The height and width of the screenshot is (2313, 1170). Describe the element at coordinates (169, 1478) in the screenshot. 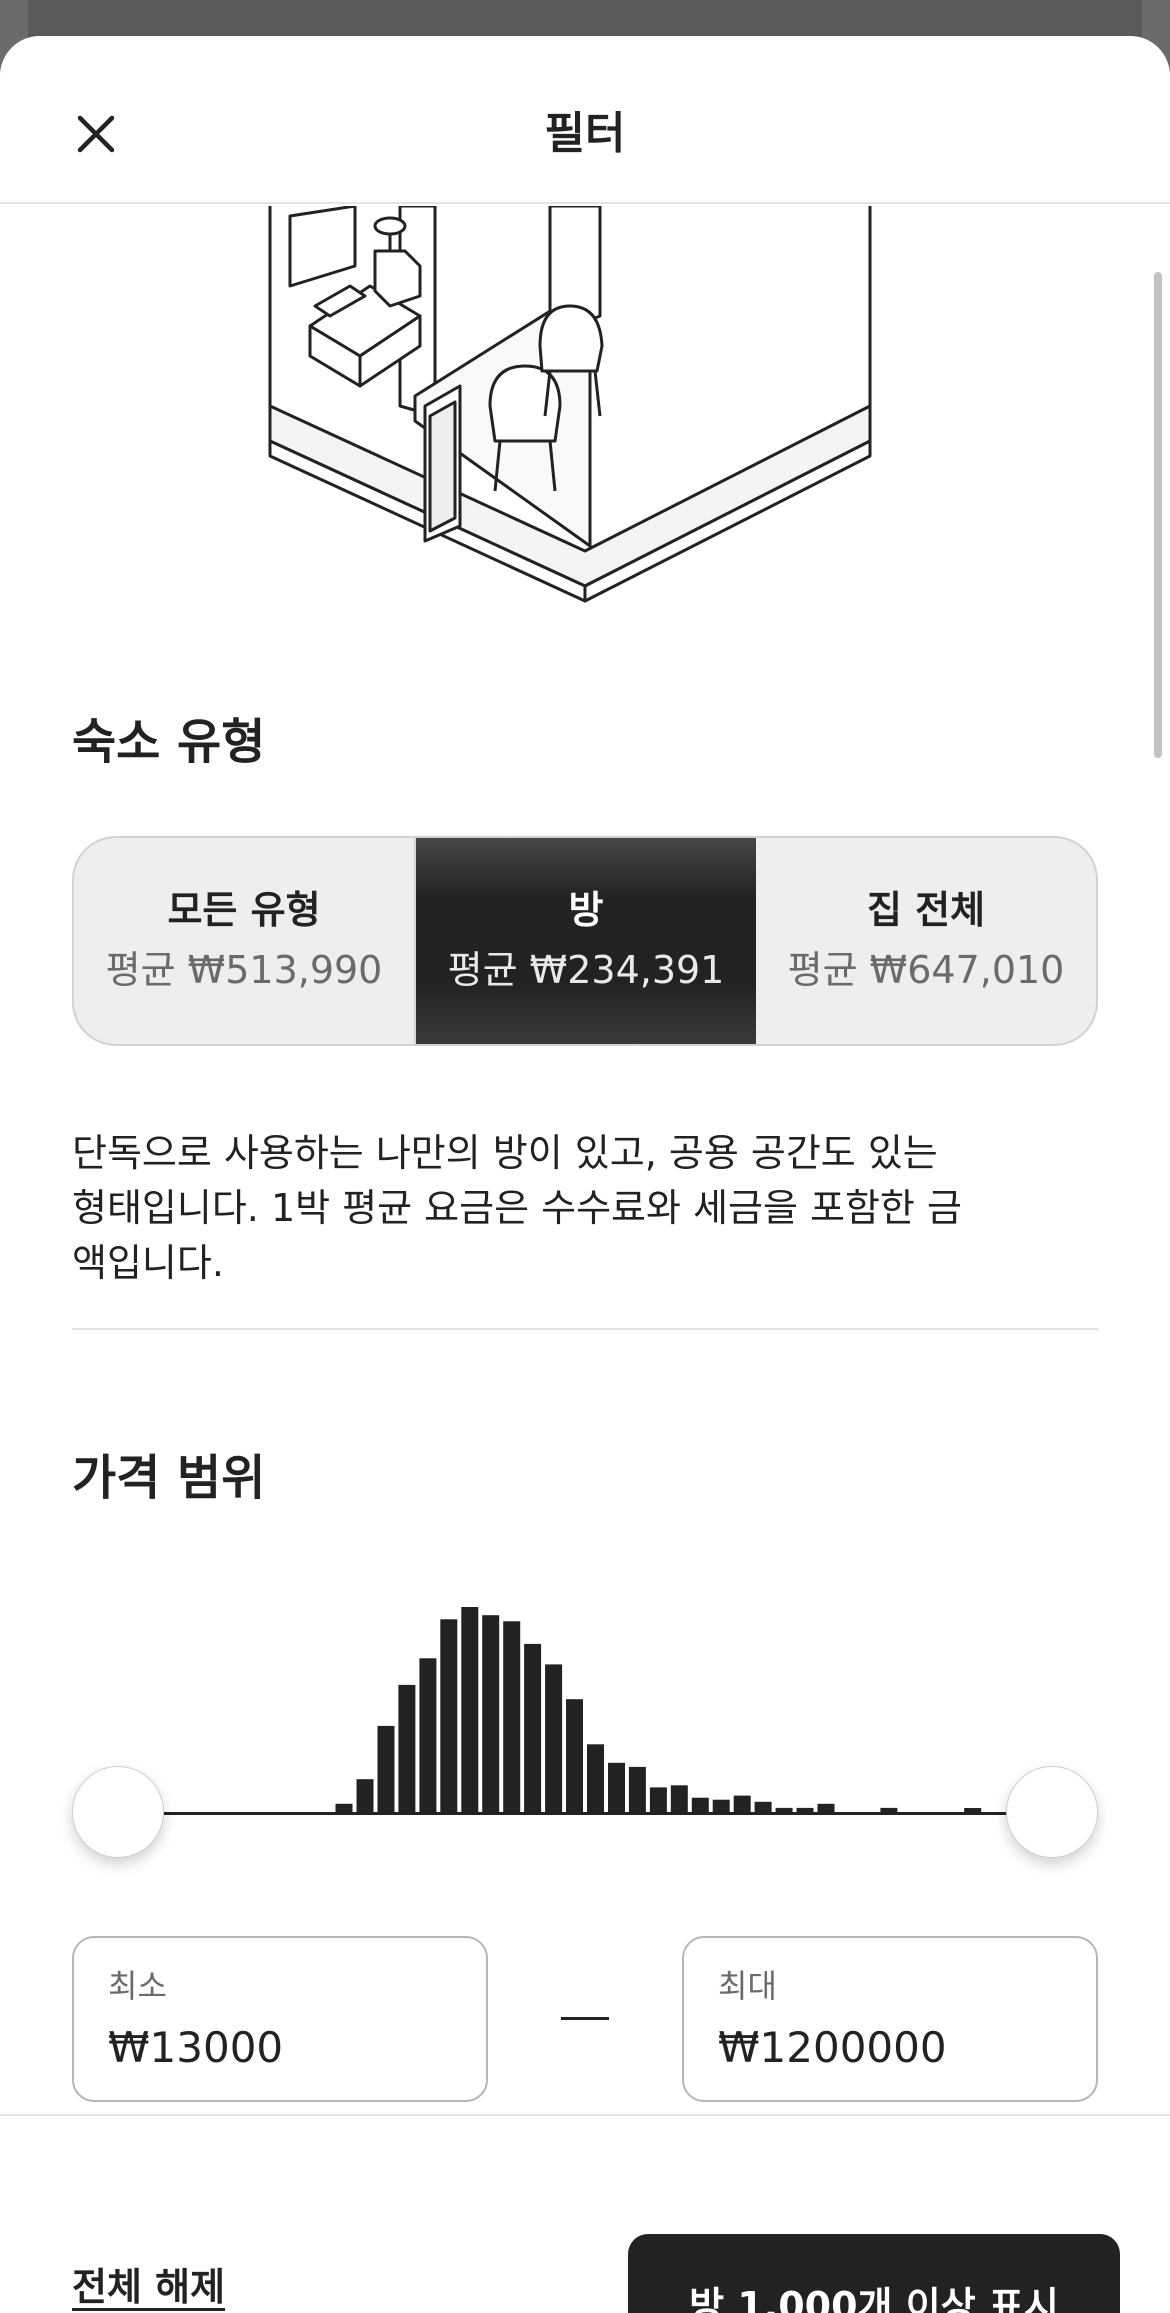

I see `price-range-title: 가격 범위` at that location.